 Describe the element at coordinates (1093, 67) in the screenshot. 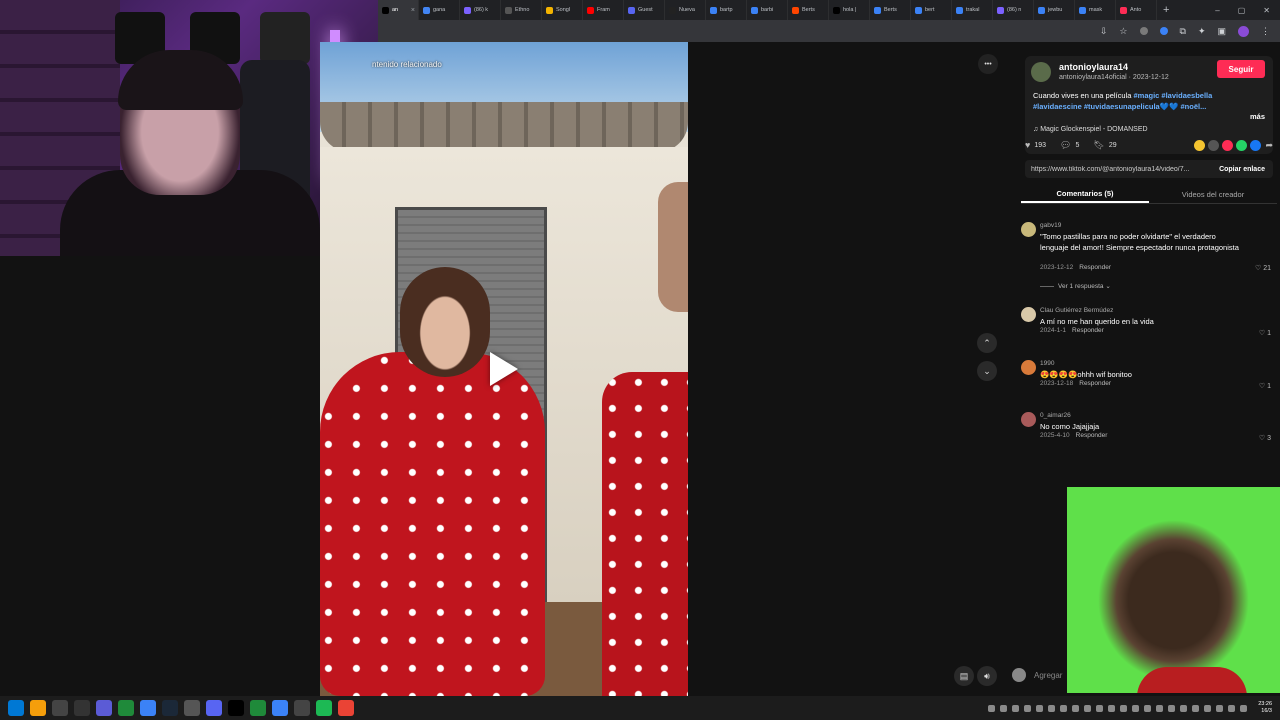

I see `author-username: antonioylaura14` at that location.